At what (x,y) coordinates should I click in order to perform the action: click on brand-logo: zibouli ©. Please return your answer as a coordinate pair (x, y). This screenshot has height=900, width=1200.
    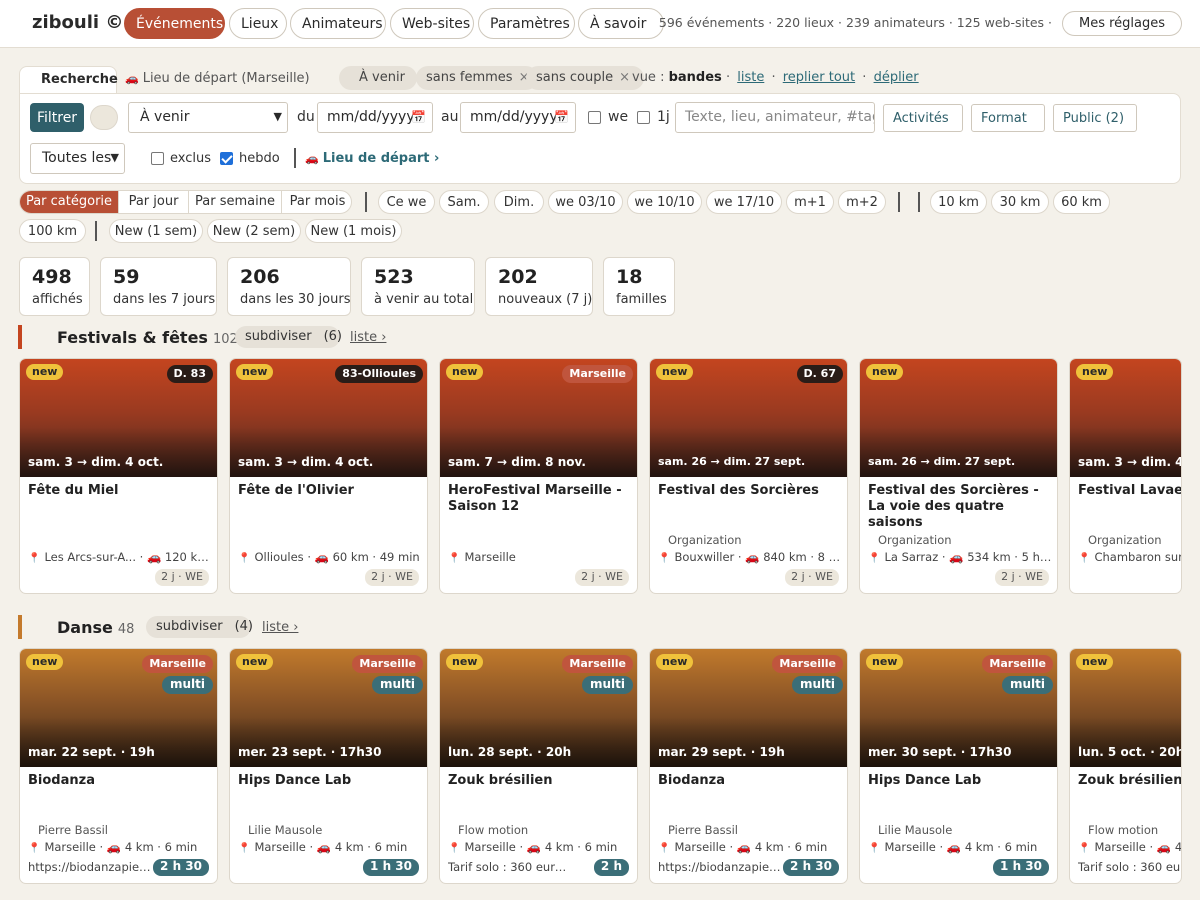
    Looking at the image, I should click on (77, 22).